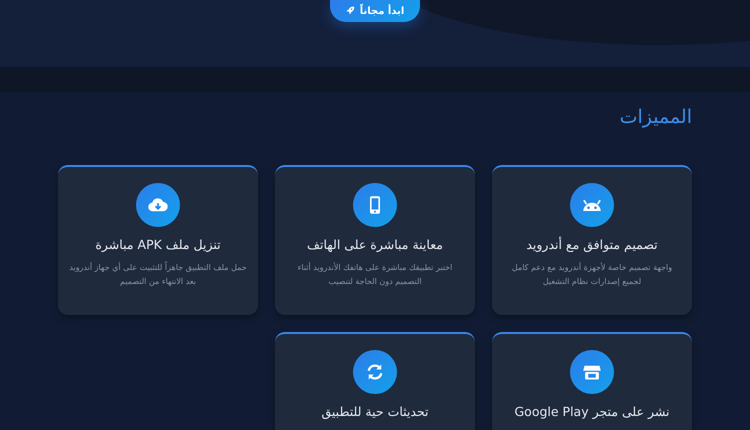 This screenshot has height=430, width=750. What do you see at coordinates (375, 411) in the screenshot?
I see `feature-title: تحديثات حية للتطبيق` at bounding box center [375, 411].